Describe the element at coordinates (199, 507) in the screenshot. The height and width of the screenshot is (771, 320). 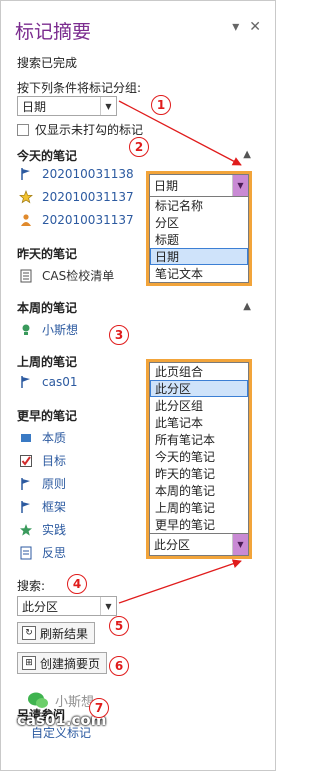
I see `dropdown-option: 上周的笔记` at that location.